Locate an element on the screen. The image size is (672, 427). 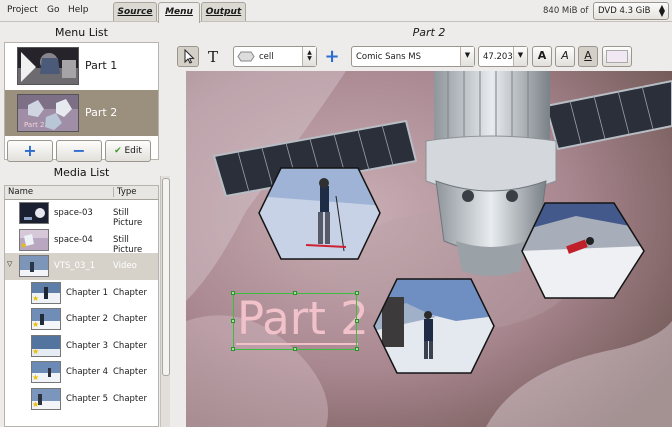
media-row: ★ space-04 Still Picture is located at coordinates (81, 241).